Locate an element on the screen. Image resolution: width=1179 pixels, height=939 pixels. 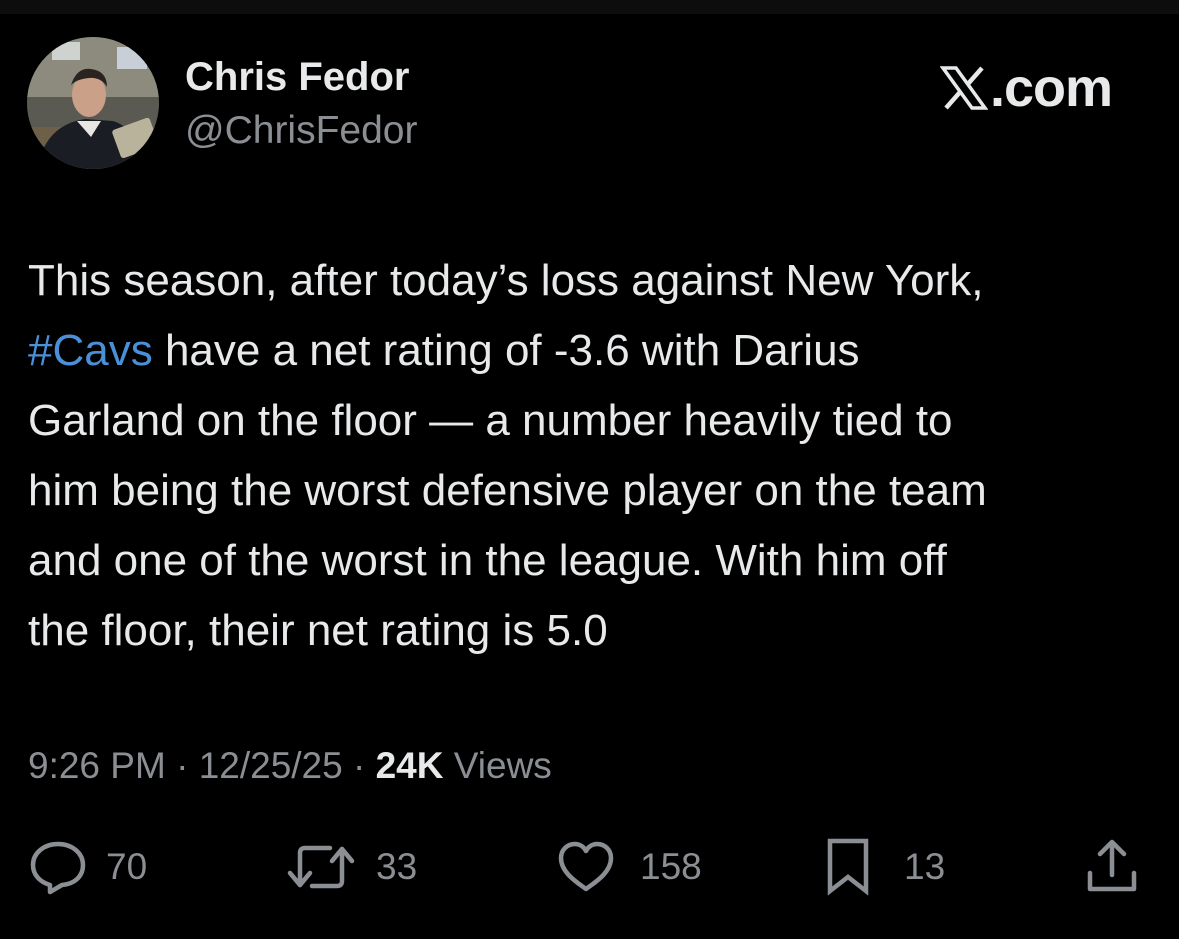
reply-count: 70 is located at coordinates (127, 866).